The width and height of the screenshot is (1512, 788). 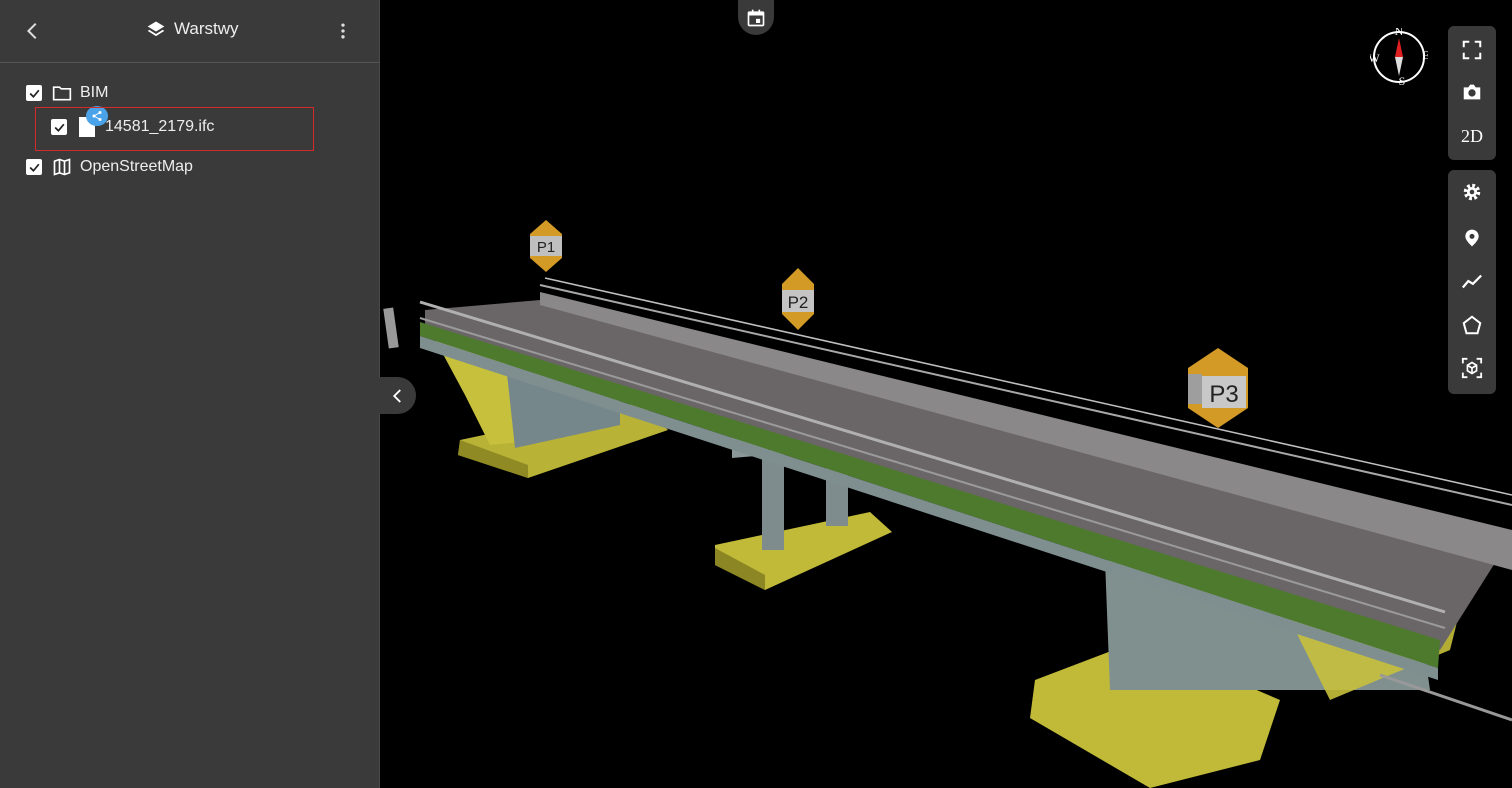 I want to click on camera-icon, so click(x=1472, y=92).